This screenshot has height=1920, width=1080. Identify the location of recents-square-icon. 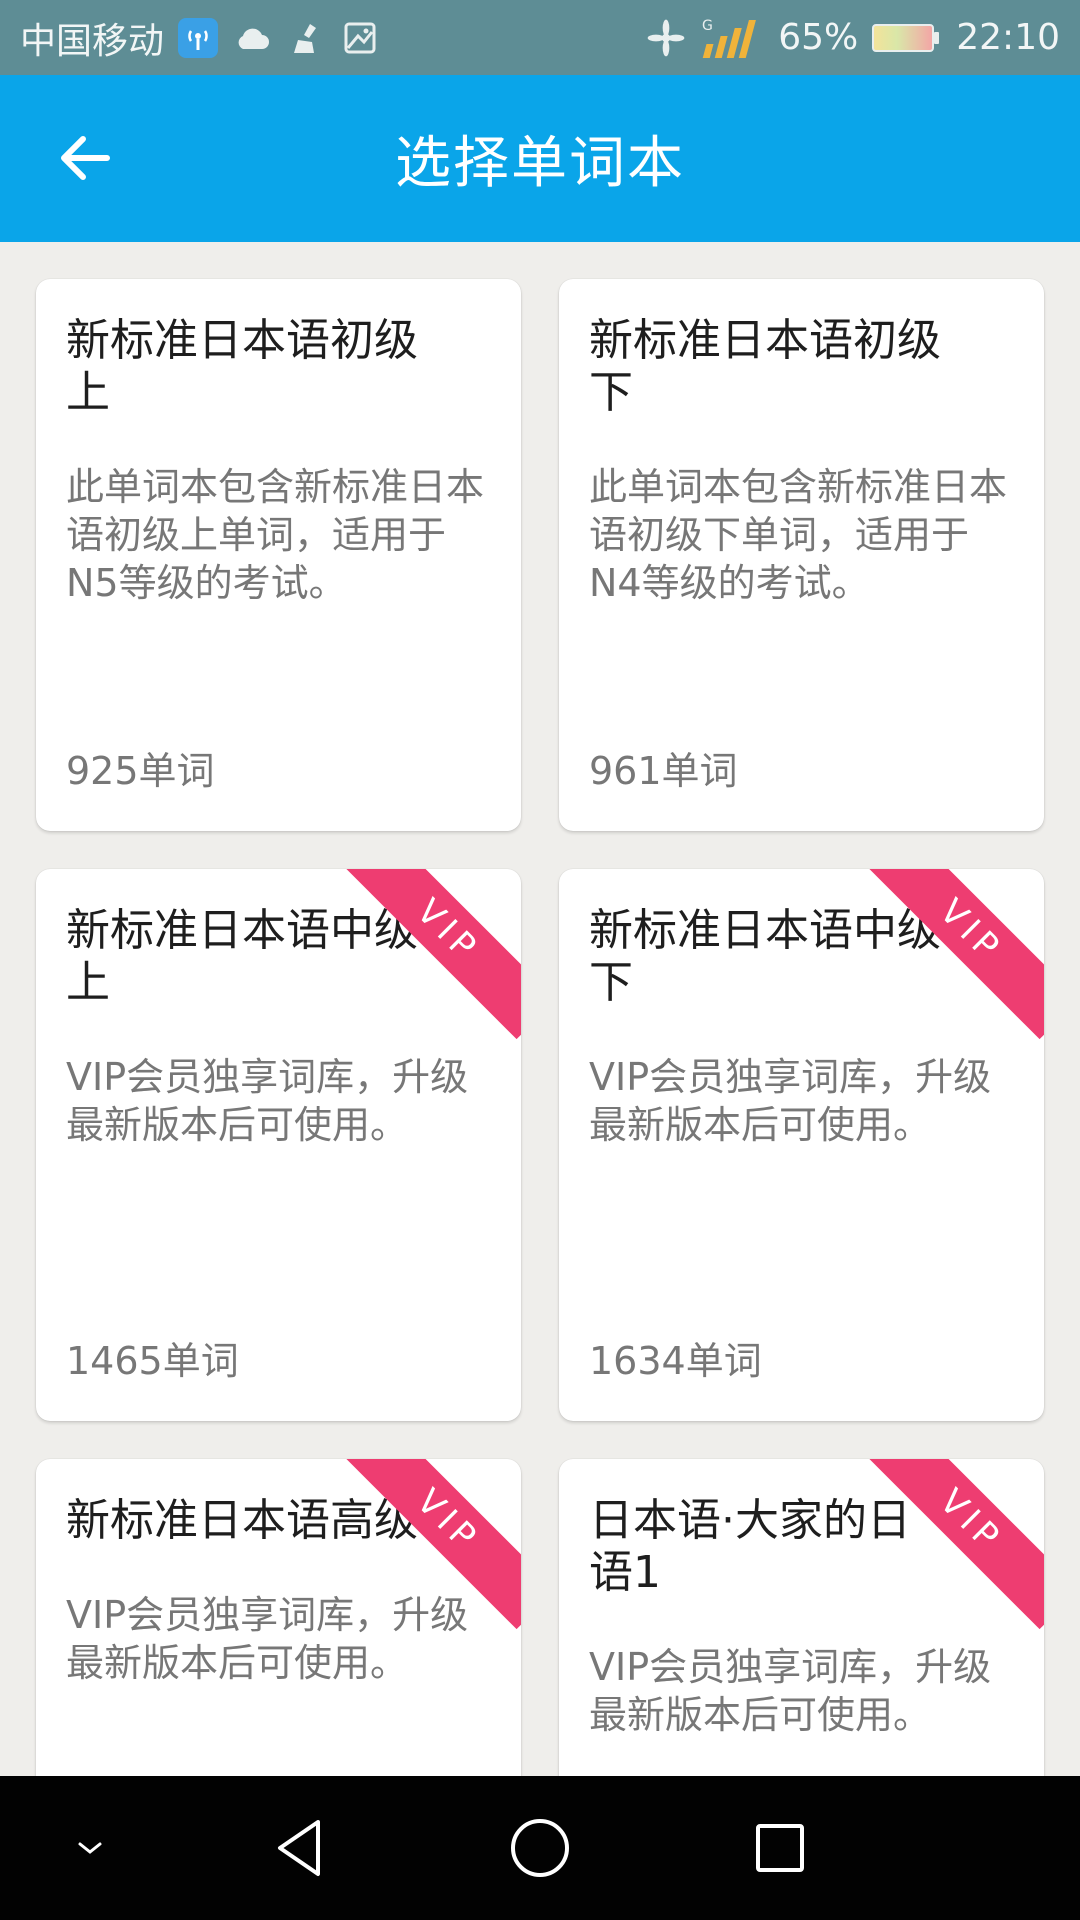
(780, 1848).